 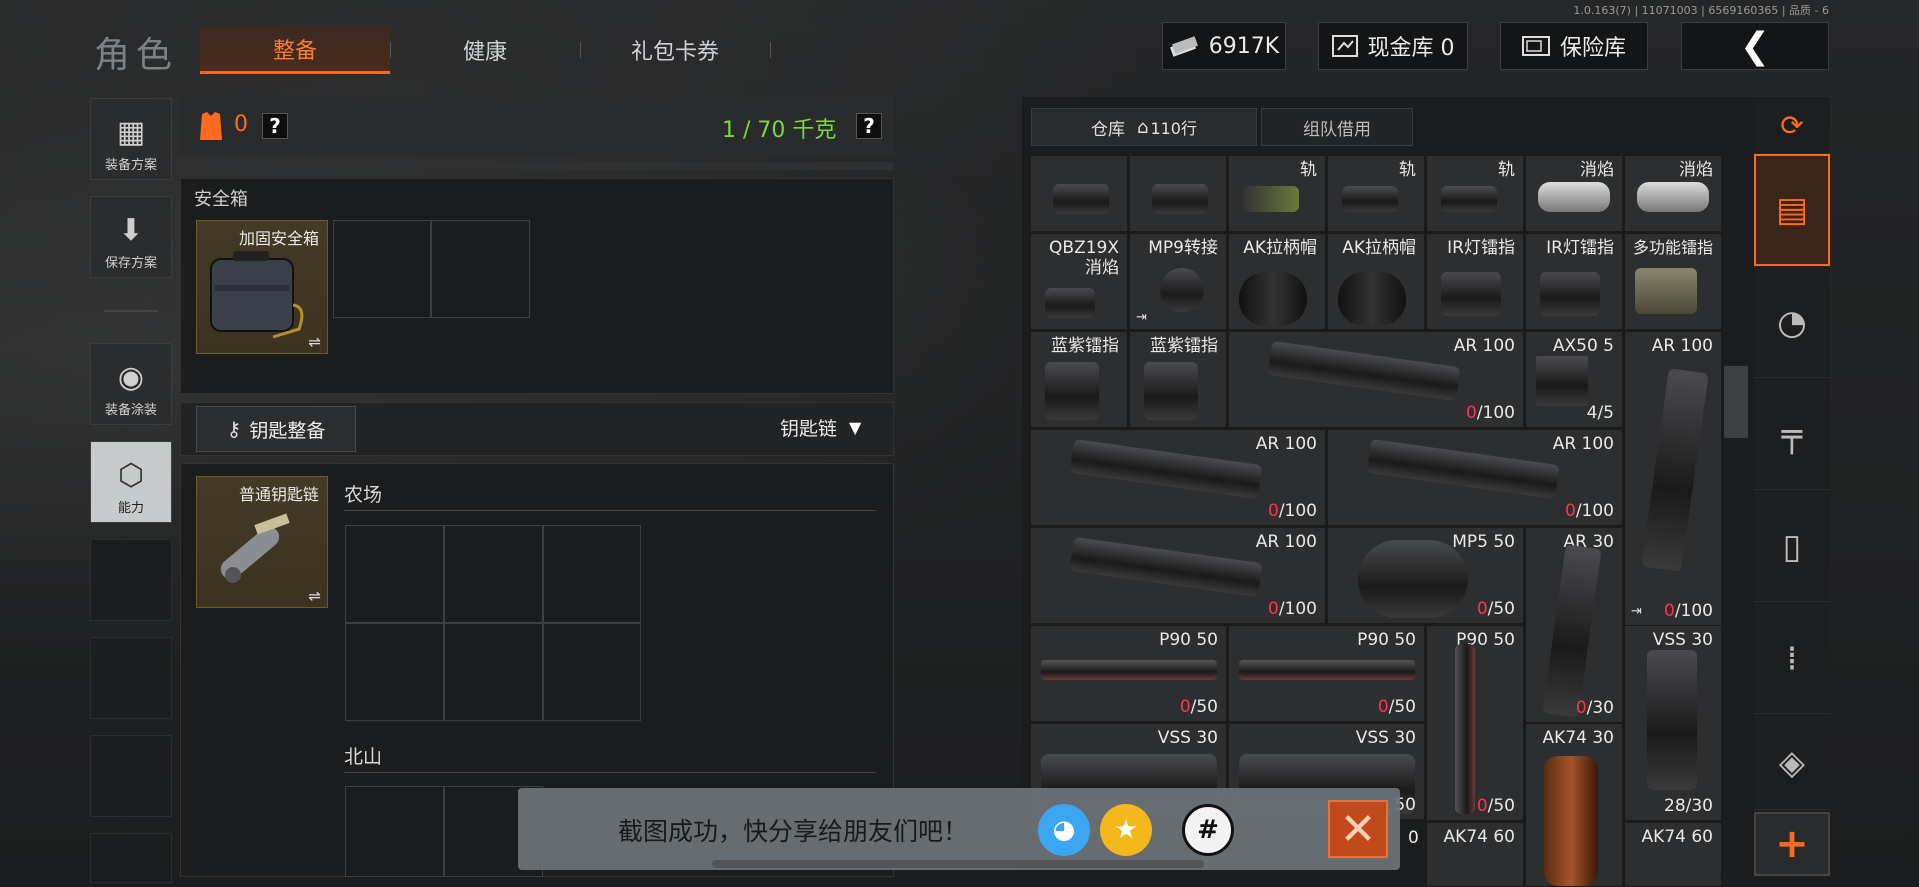 I want to click on refresh-stack-icon: ⟳, so click(x=1792, y=126).